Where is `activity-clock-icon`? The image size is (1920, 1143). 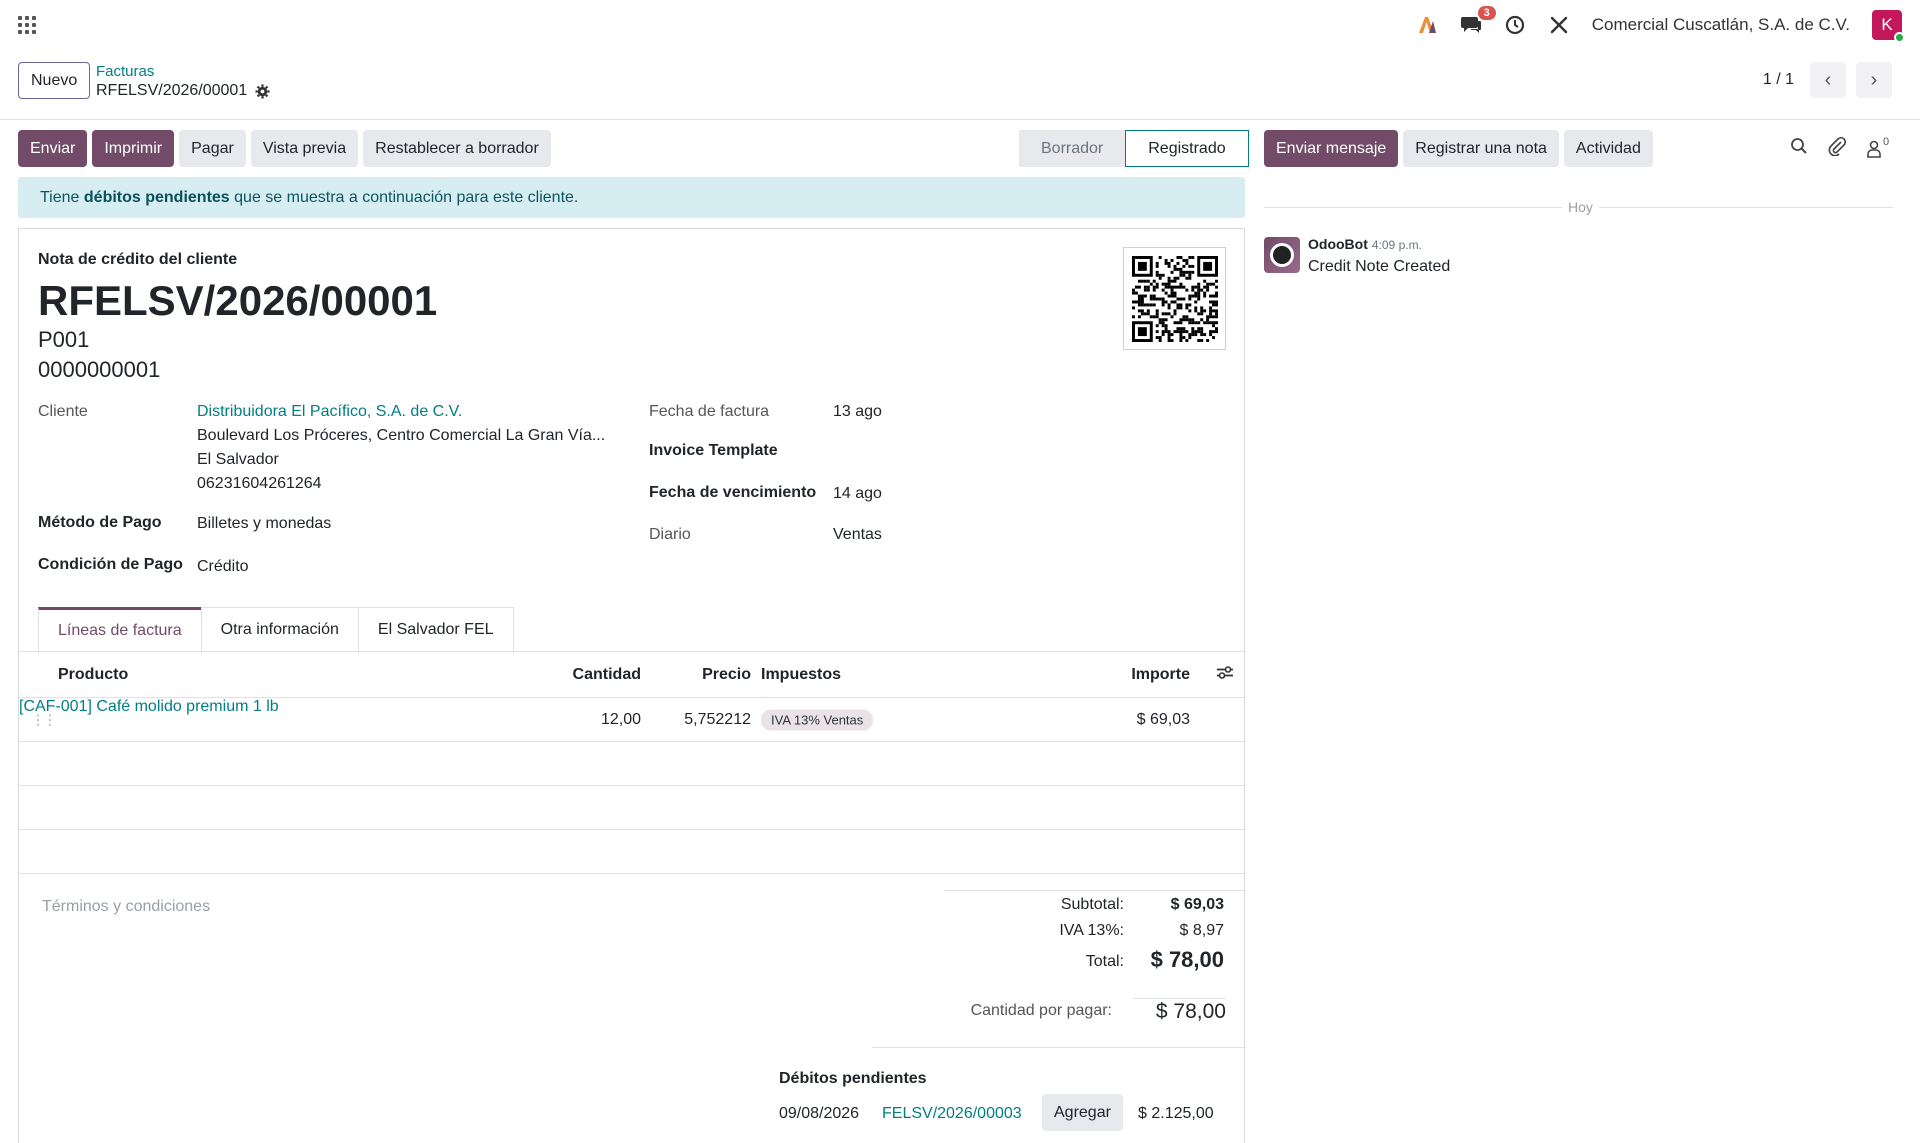
activity-clock-icon is located at coordinates (1515, 25).